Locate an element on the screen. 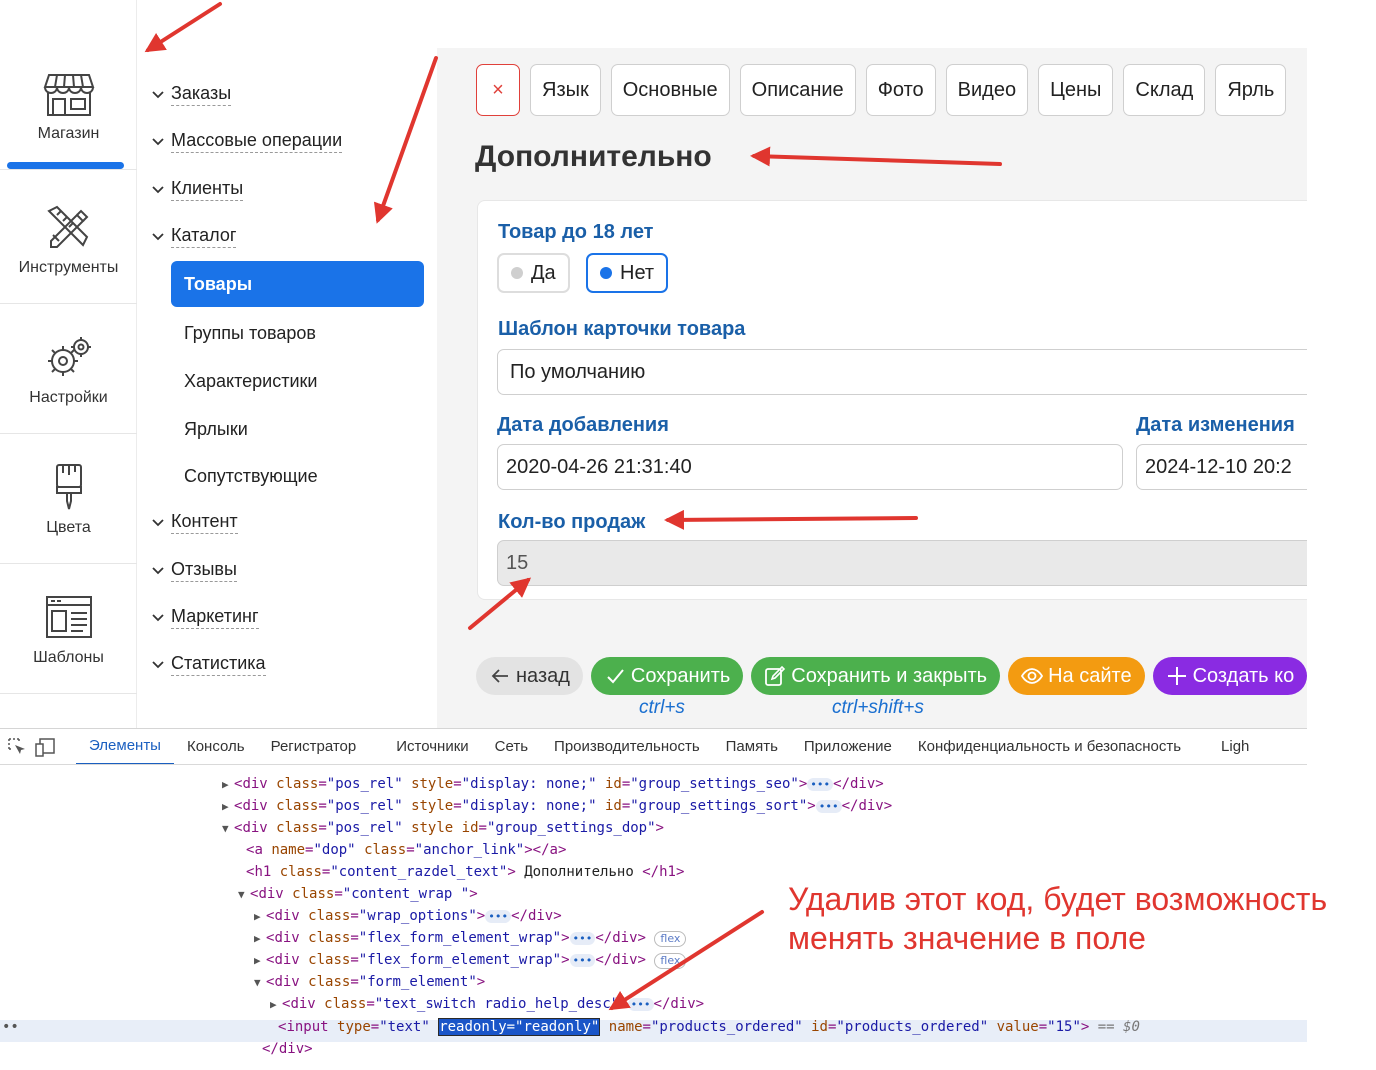  view-on-site-button: На сайте is located at coordinates (1076, 676).